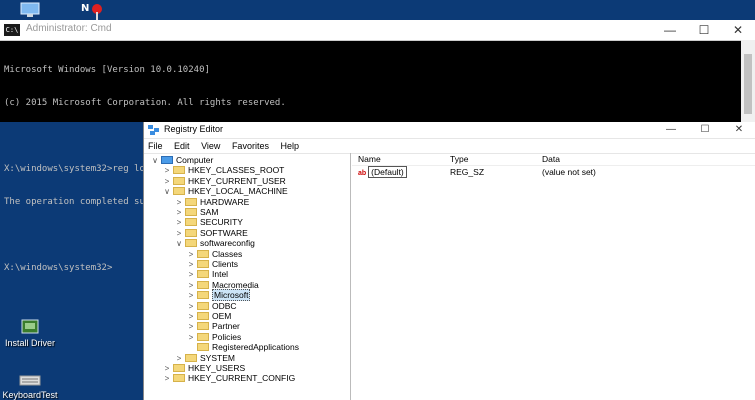  What do you see at coordinates (362, 173) in the screenshot?
I see `string-value-icon: ab` at bounding box center [362, 173].